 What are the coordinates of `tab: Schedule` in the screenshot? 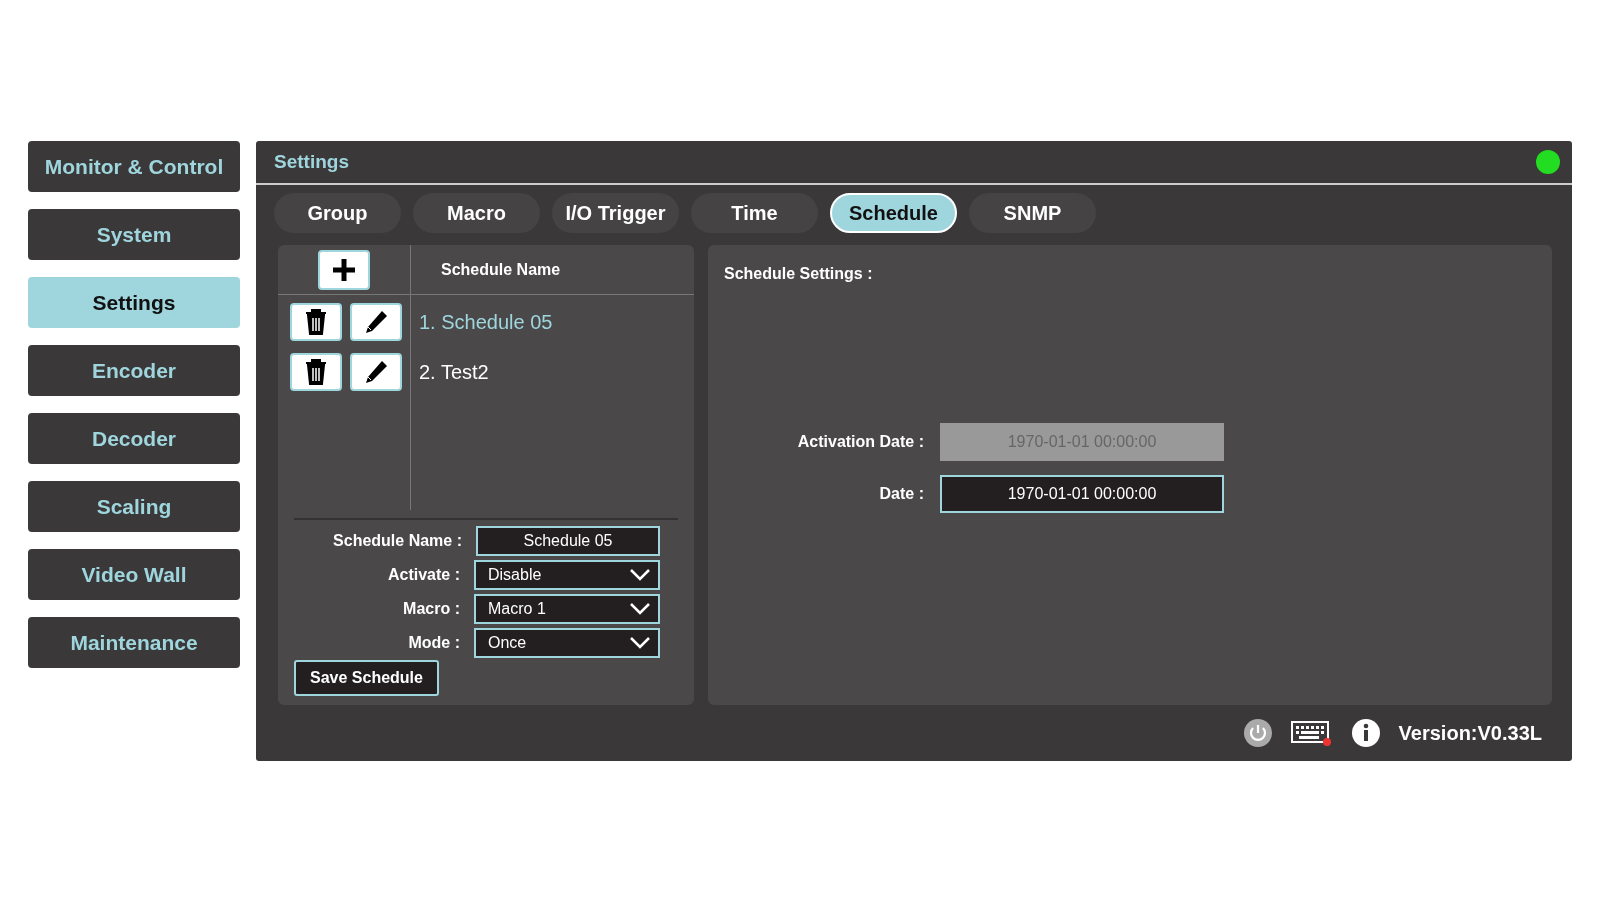 It's located at (893, 213).